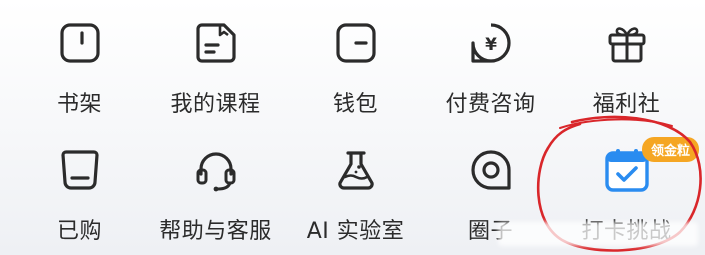  Describe the element at coordinates (356, 170) in the screenshot. I see `flask-icon` at that location.